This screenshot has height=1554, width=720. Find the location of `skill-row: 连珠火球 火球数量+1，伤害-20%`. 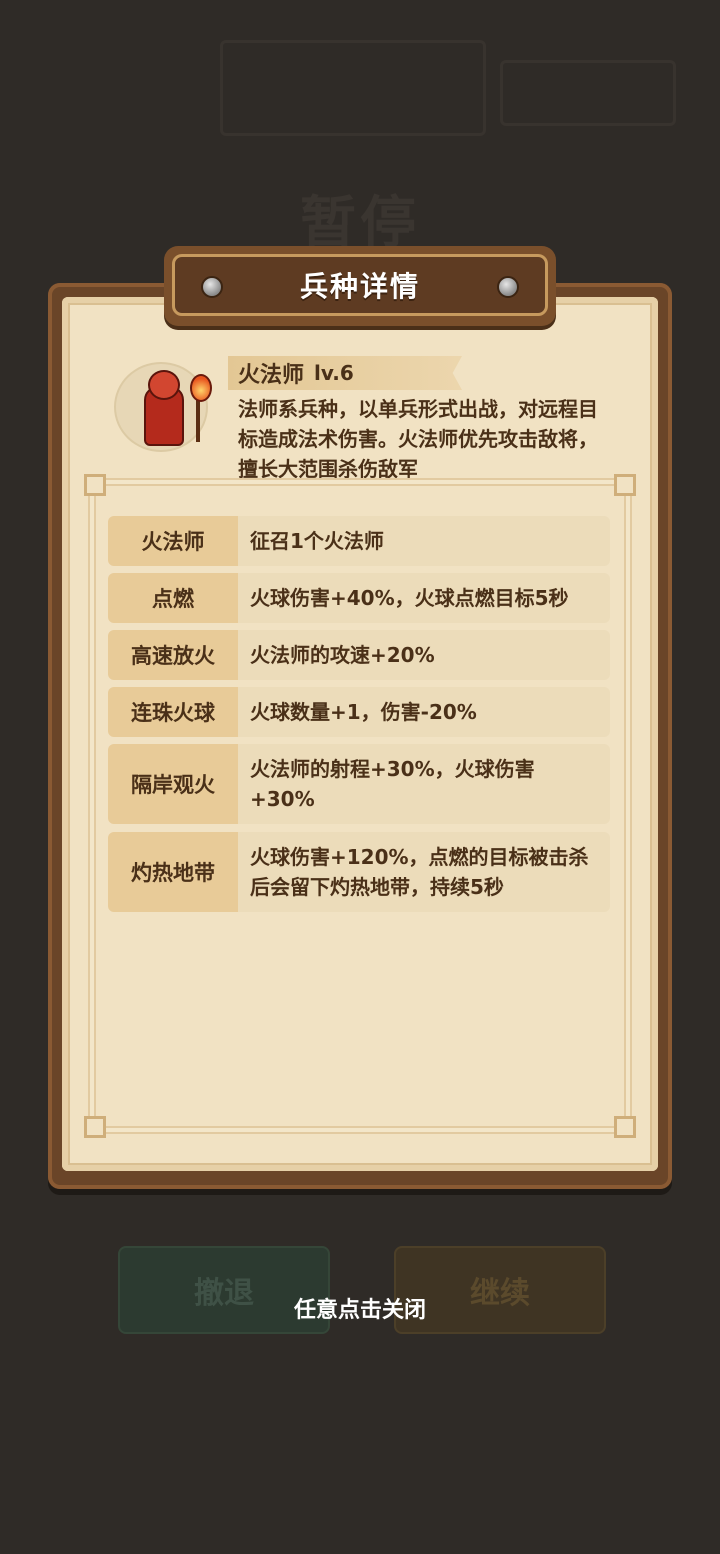

skill-row: 连珠火球 火球数量+1，伤害-20% is located at coordinates (359, 712).